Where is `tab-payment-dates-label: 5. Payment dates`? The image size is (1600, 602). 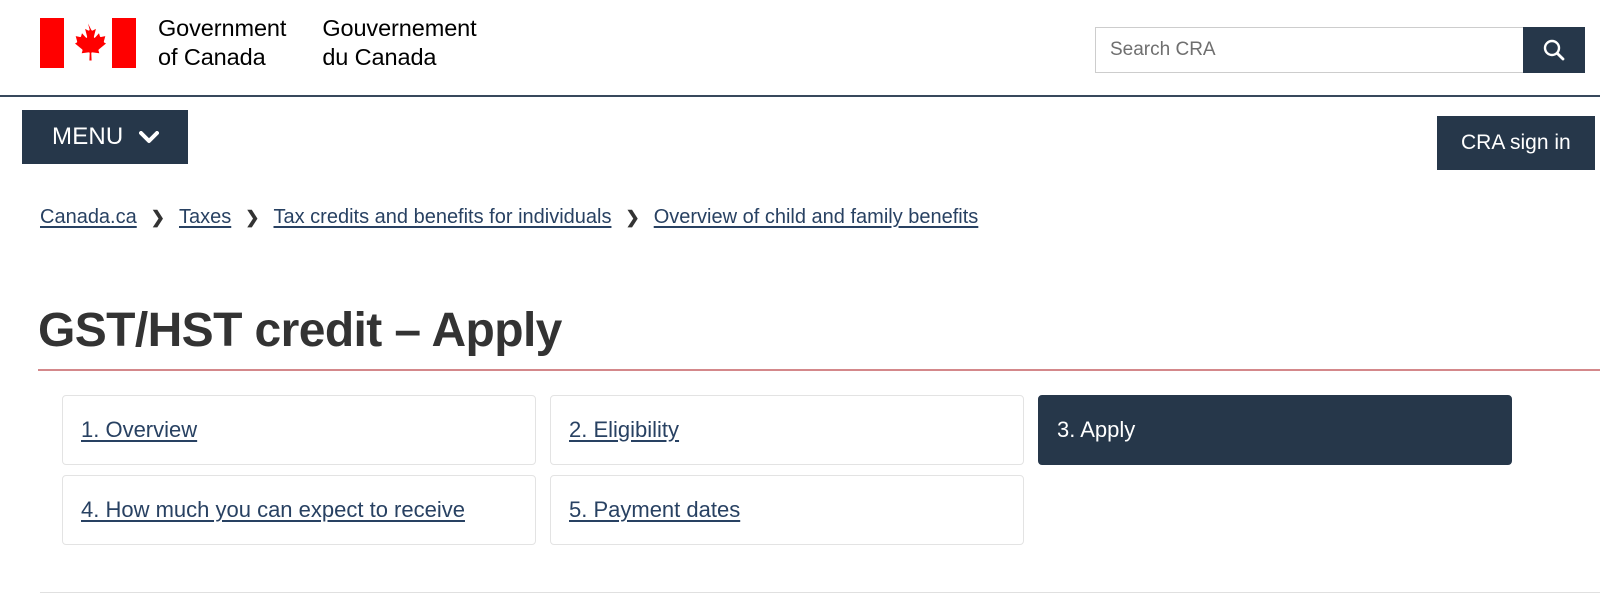 tab-payment-dates-label: 5. Payment dates is located at coordinates (655, 509).